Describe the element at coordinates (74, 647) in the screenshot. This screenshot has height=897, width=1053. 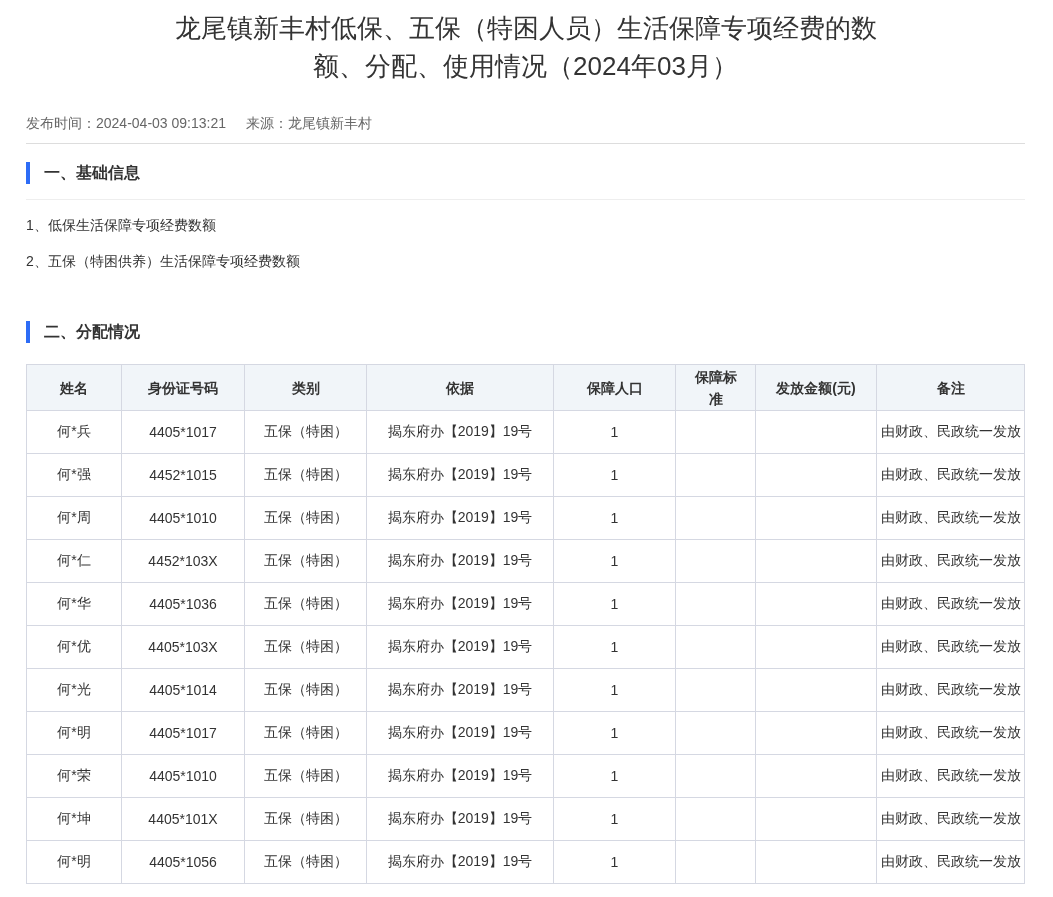
I see `table-cell: 何*优` at that location.